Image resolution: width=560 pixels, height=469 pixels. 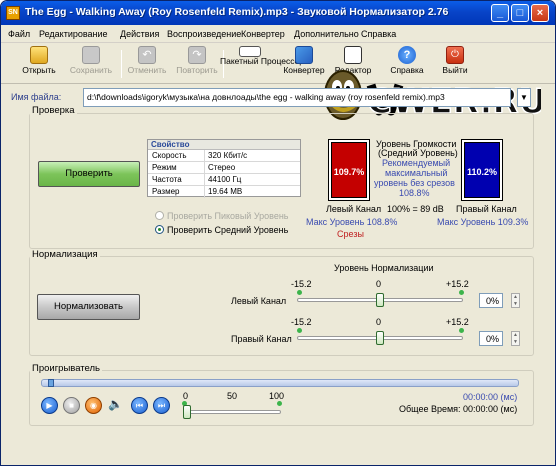 I want to click on play-icon: ▶, so click(x=49, y=405).